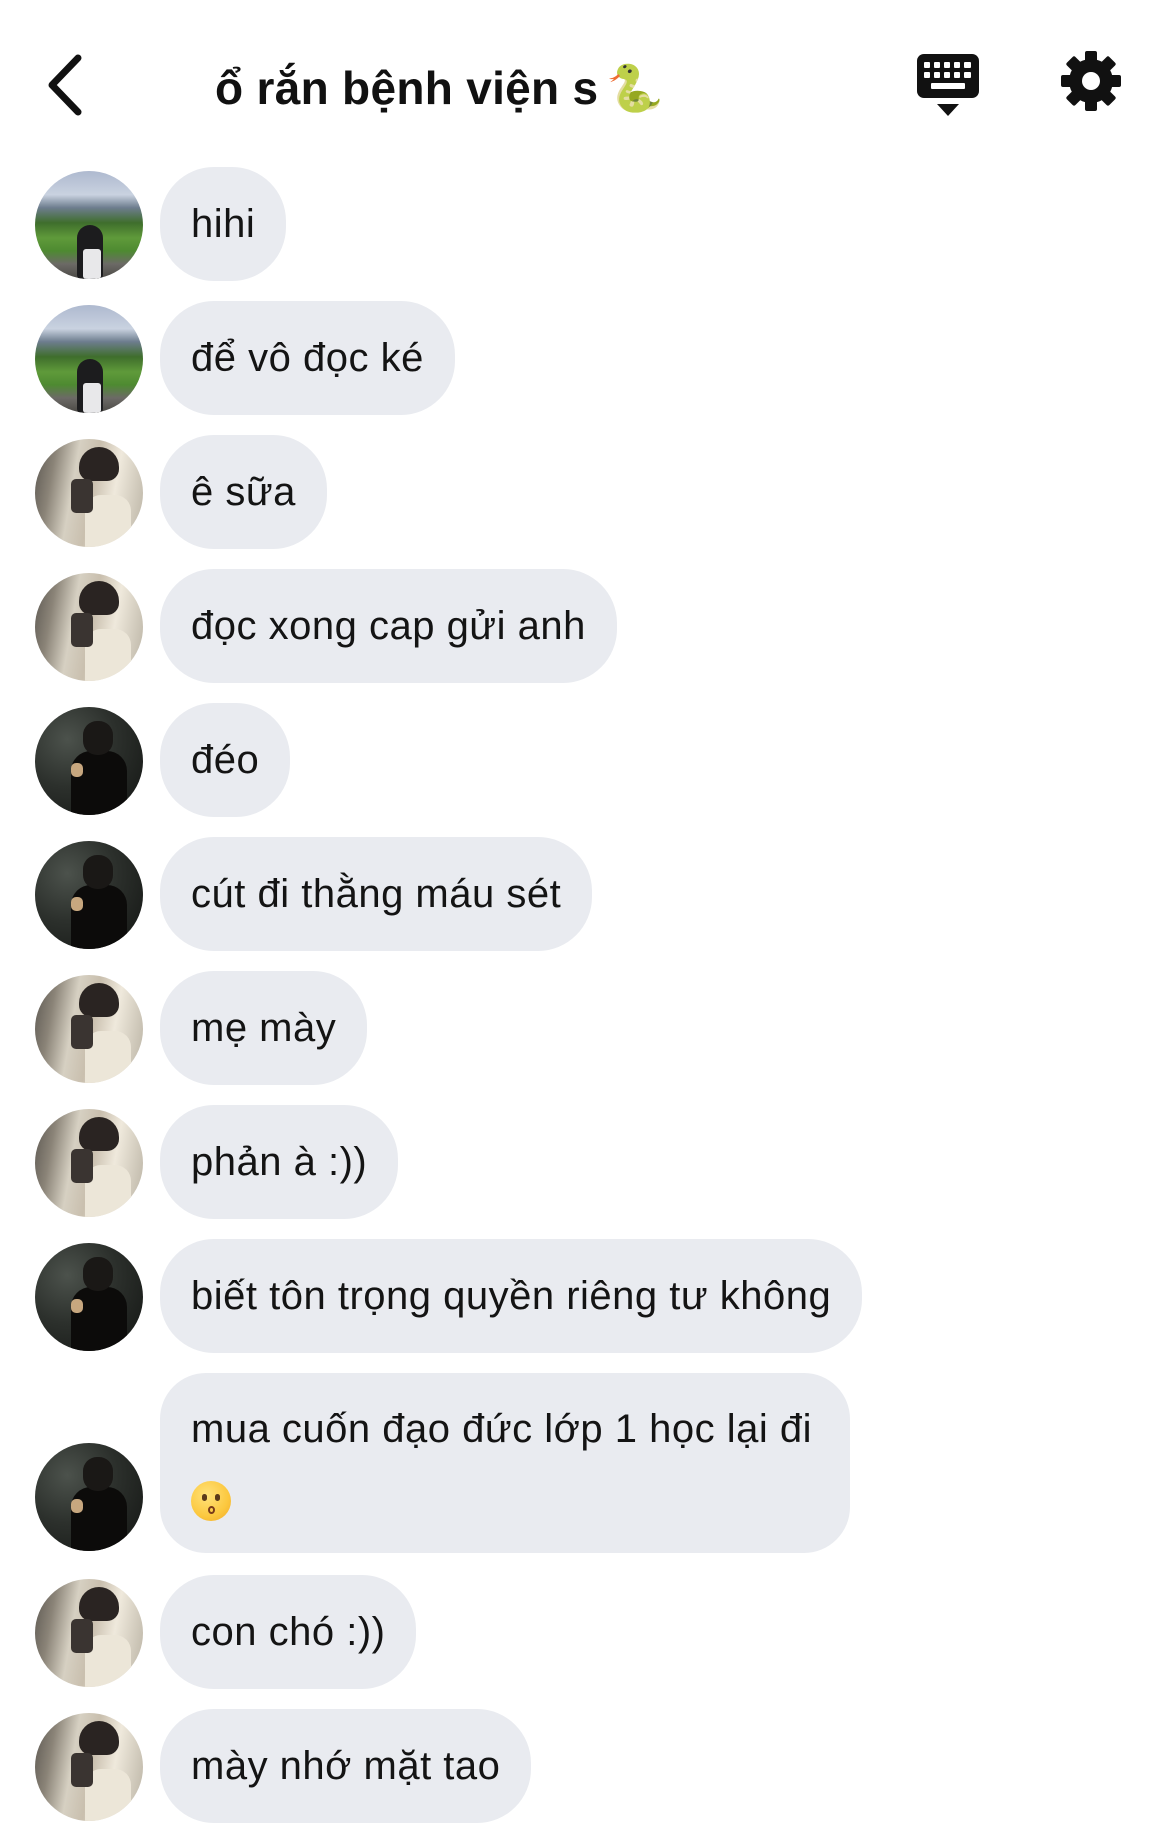  I want to click on keyboard-icon, so click(948, 85).